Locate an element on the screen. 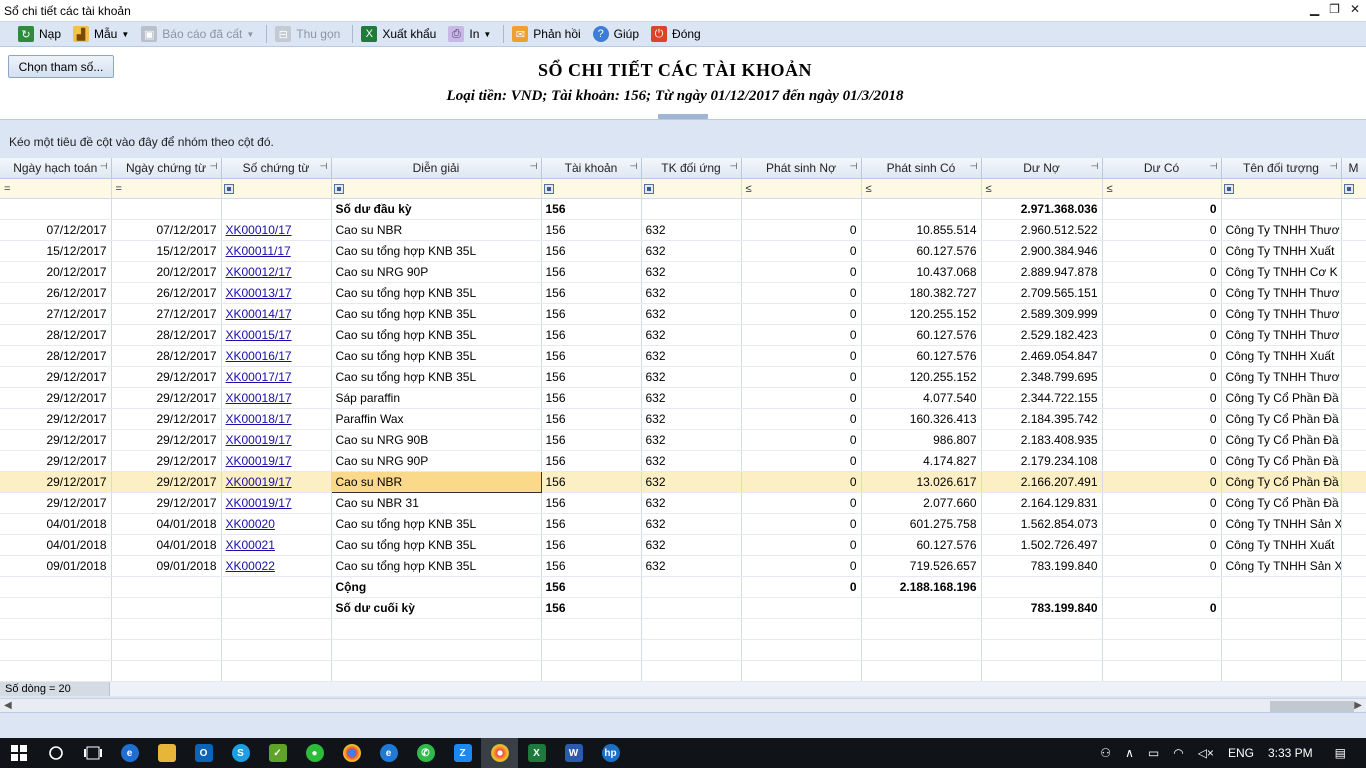 This screenshot has height=768, width=1366. hp-icon: hp is located at coordinates (610, 753).